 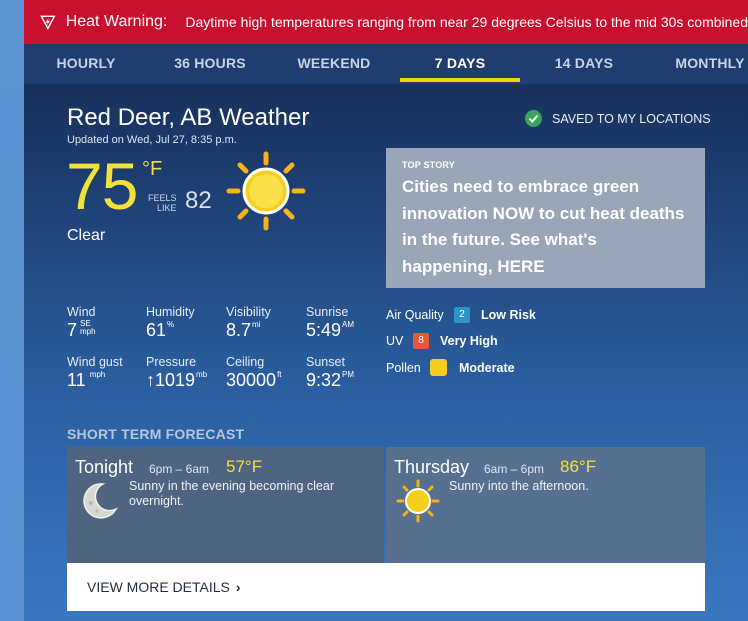 I want to click on air-quality-label: Air Quality, so click(x=415, y=315).